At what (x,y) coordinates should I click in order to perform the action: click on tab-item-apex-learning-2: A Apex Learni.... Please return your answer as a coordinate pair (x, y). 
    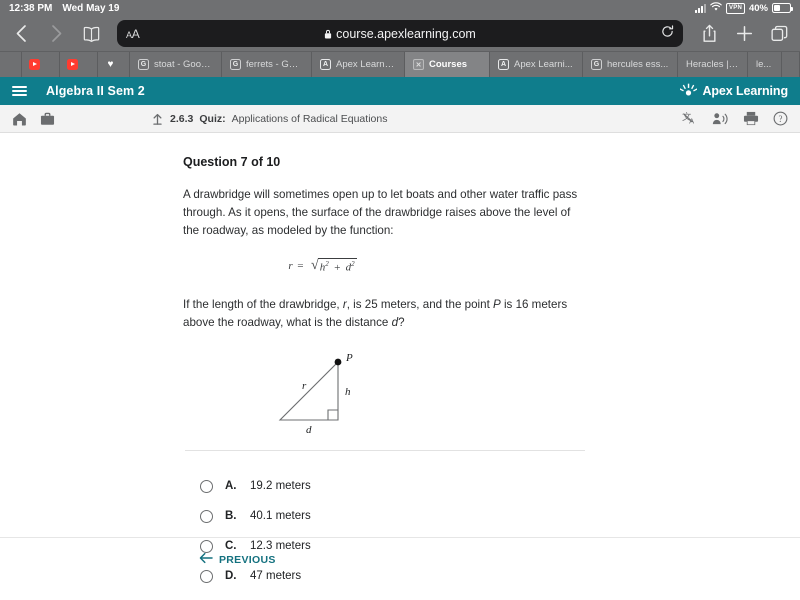
    Looking at the image, I should click on (536, 64).